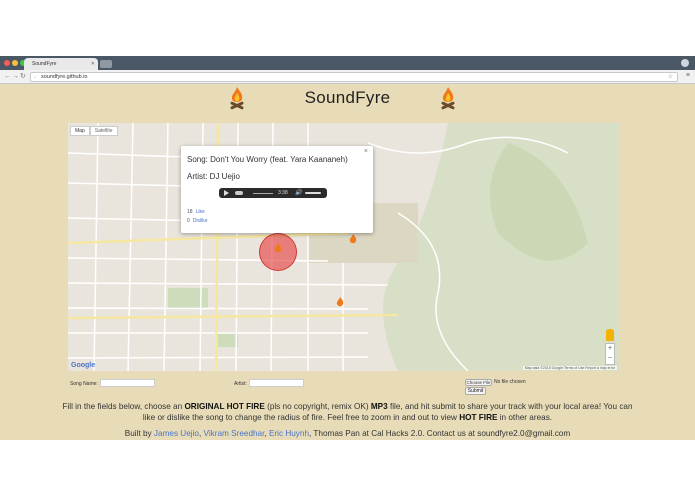 Image resolution: width=695 pixels, height=494 pixels. I want to click on like-link: Like, so click(200, 212).